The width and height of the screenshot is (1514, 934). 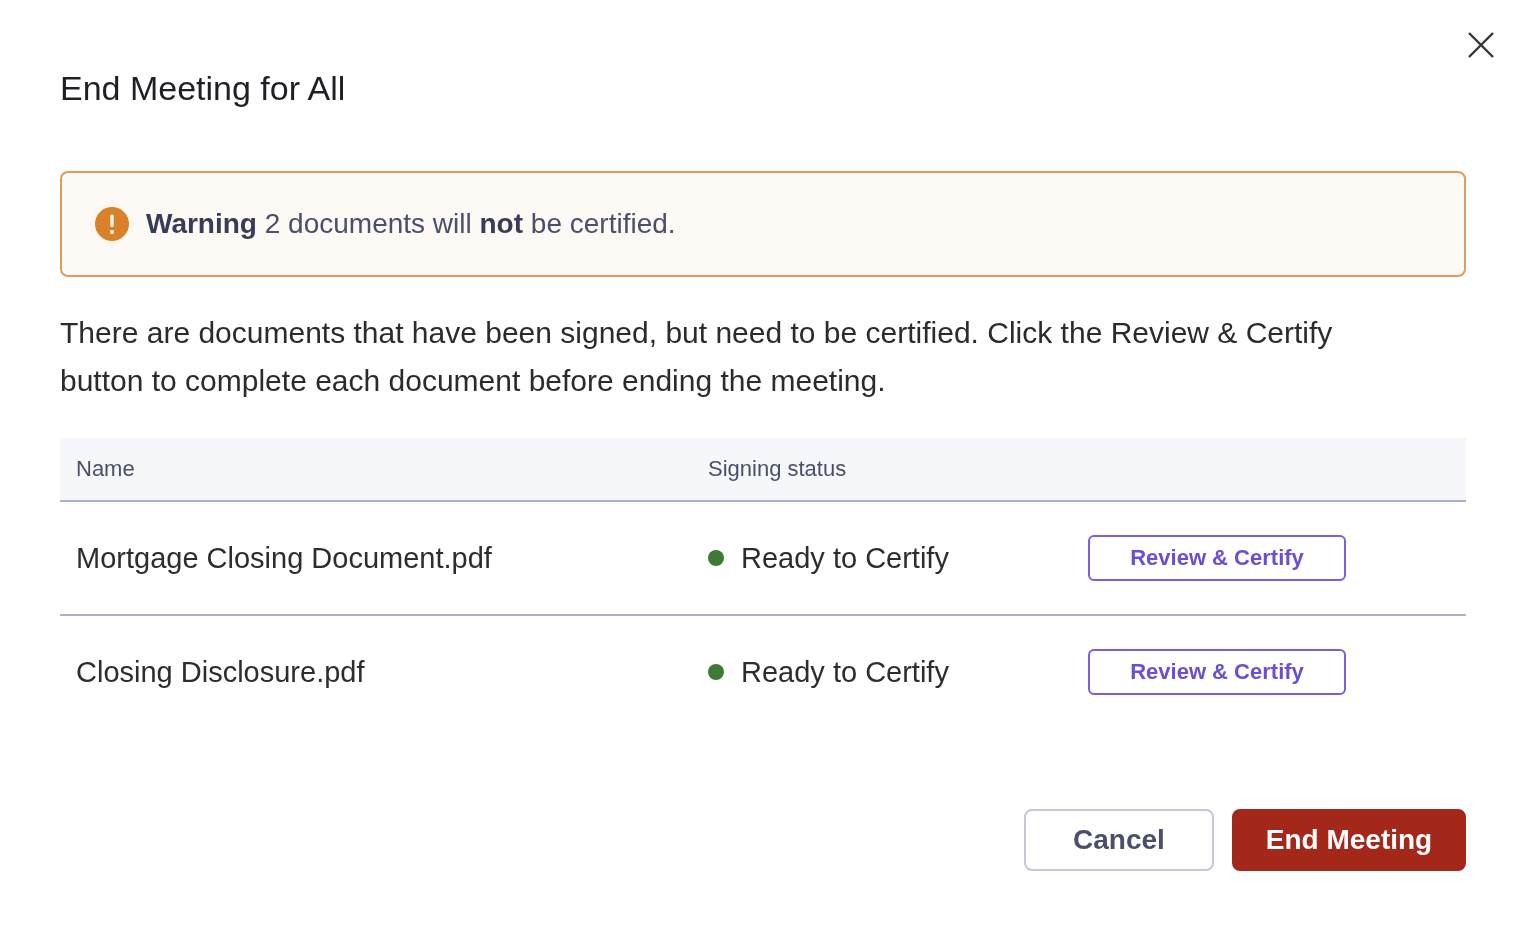 What do you see at coordinates (284, 558) in the screenshot?
I see `document-name: Mortgage Closing Document.pdf` at bounding box center [284, 558].